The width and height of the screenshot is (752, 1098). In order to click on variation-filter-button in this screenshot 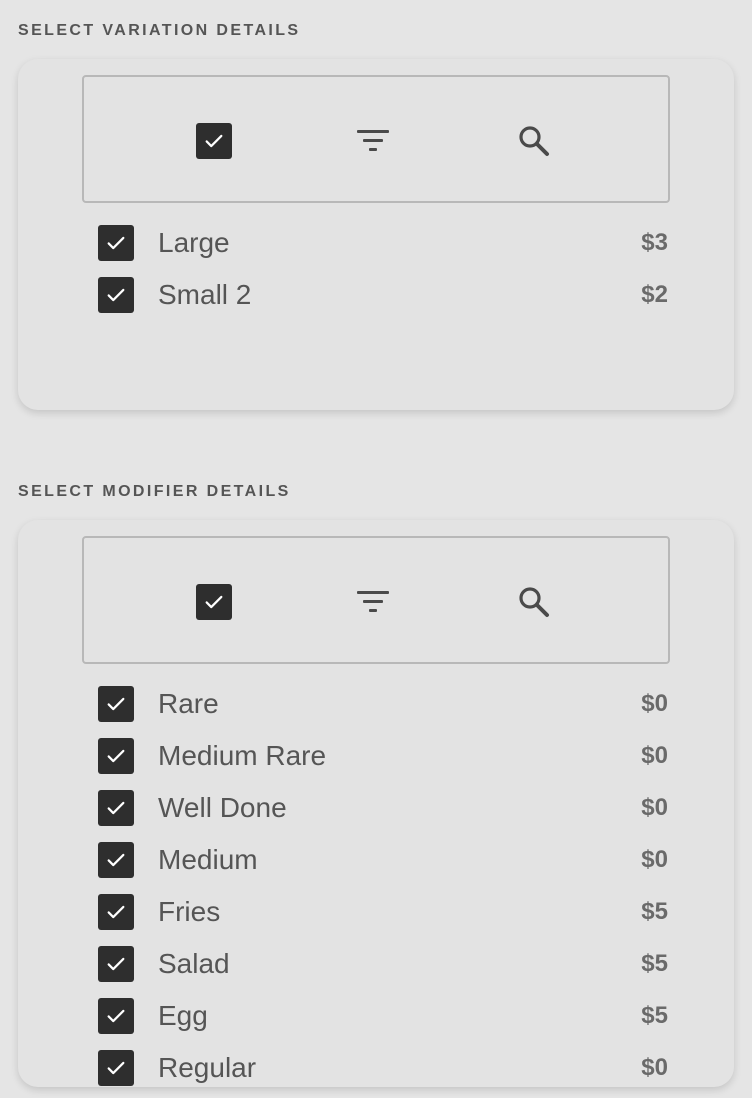, I will do `click(373, 141)`.